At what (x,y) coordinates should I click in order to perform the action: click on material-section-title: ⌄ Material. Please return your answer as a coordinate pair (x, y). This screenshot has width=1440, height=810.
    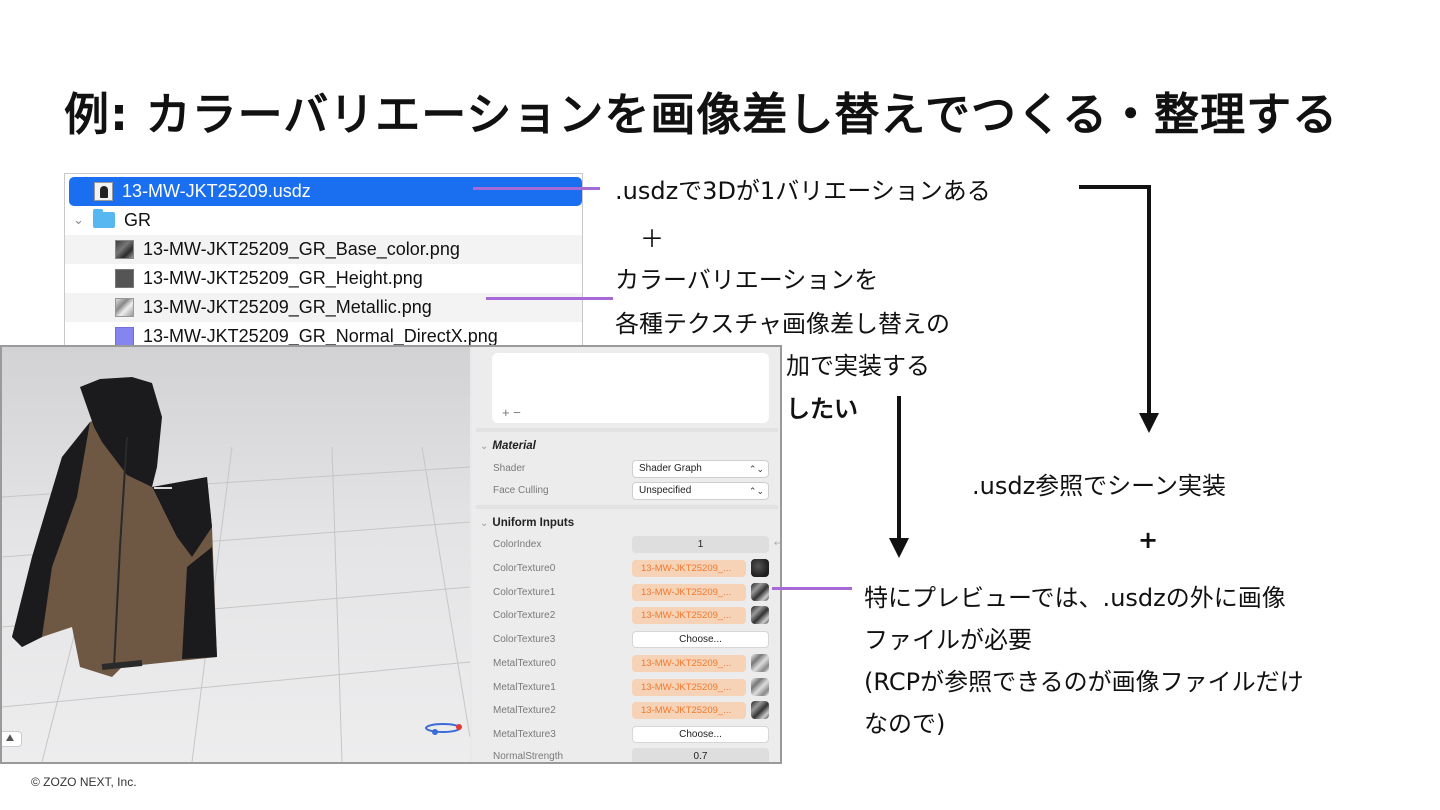
    Looking at the image, I should click on (508, 446).